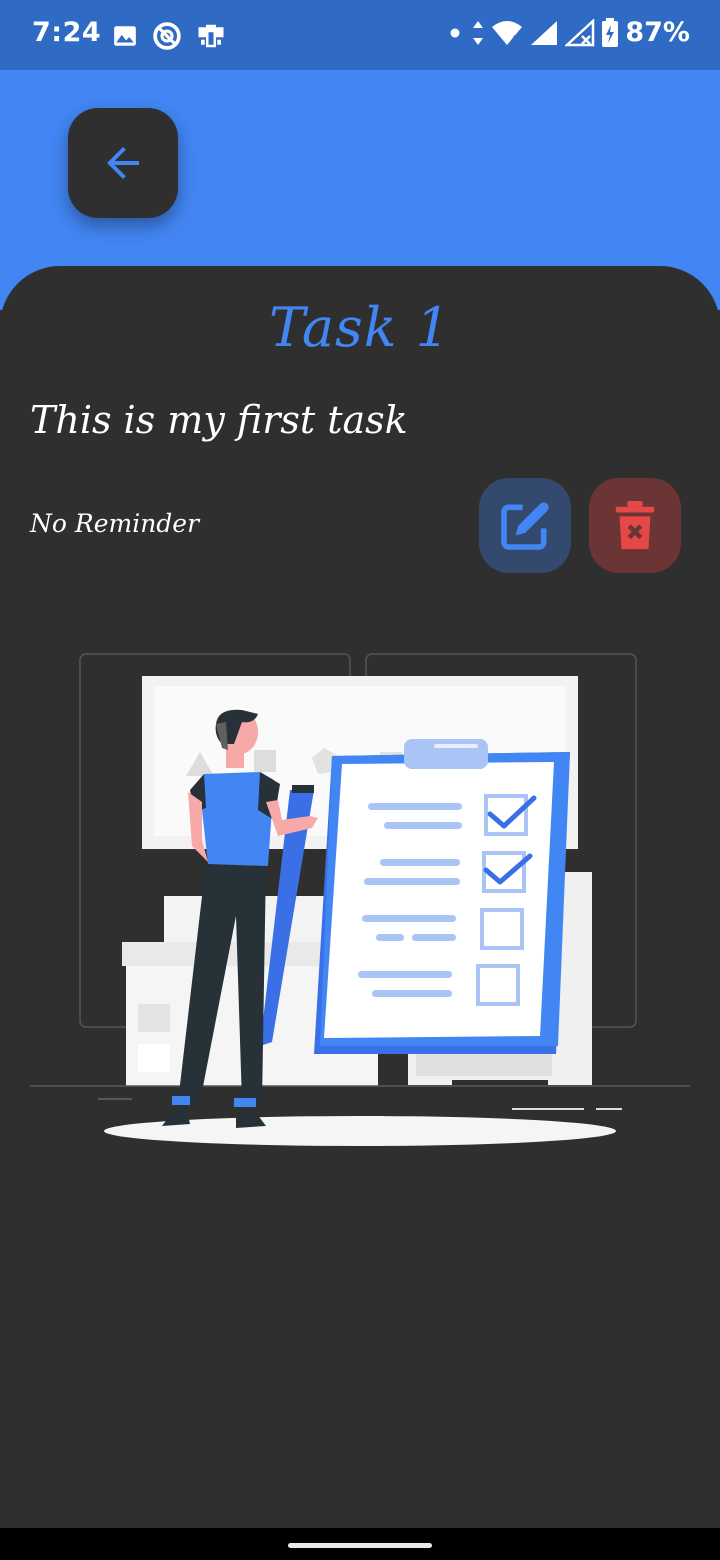 The height and width of the screenshot is (1560, 720). I want to click on task-title: Task 1, so click(360, 327).